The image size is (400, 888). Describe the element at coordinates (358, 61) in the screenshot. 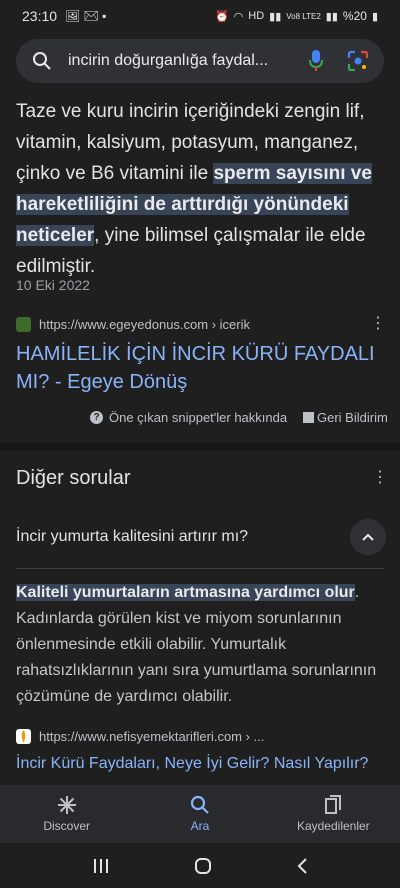

I see `lens-icon` at that location.